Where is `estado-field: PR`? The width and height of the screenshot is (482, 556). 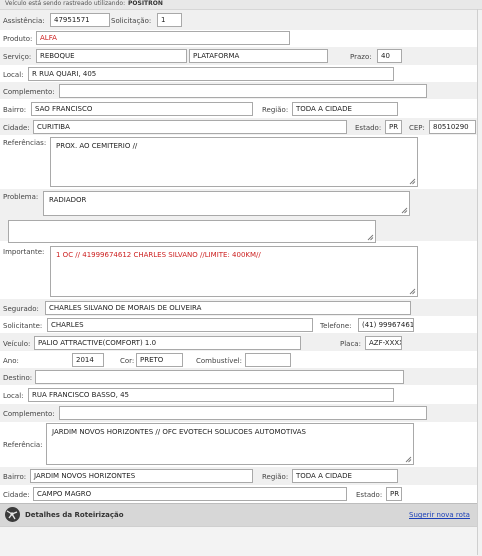 estado-field: PR is located at coordinates (393, 127).